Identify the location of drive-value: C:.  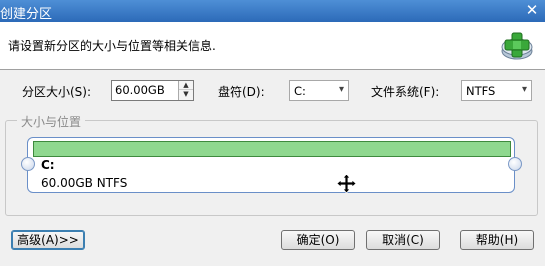
(300, 91).